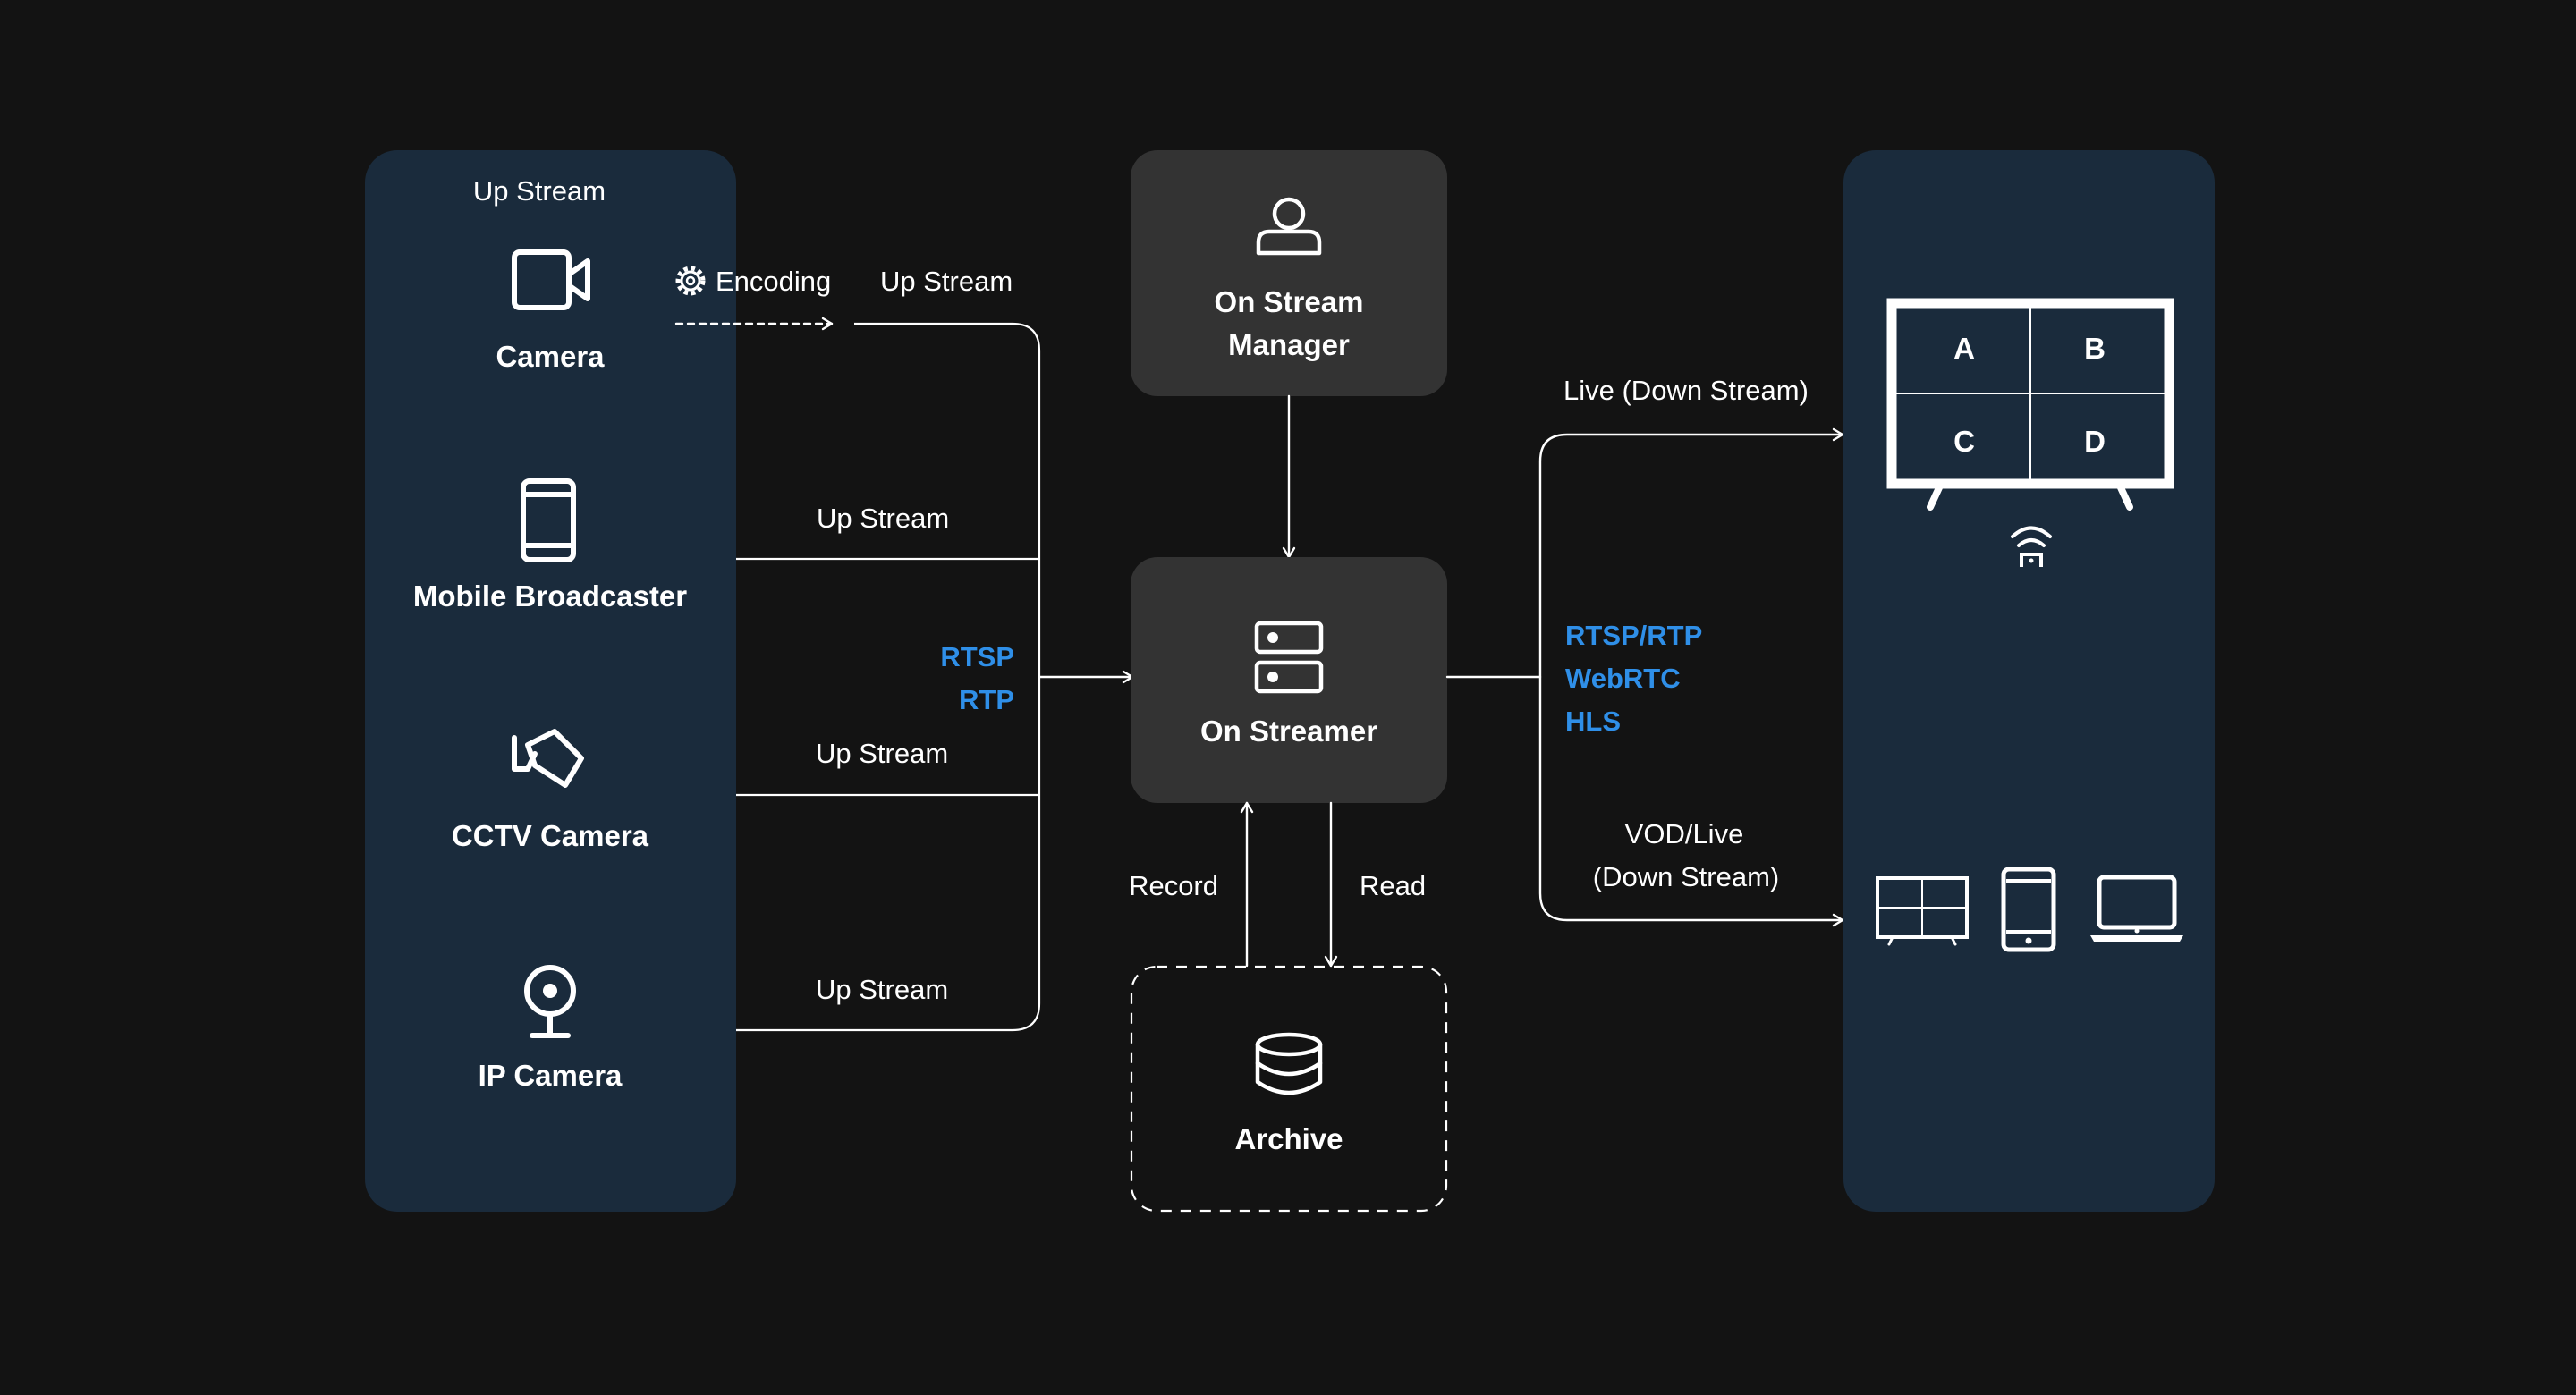 This screenshot has height=1395, width=2576. What do you see at coordinates (1593, 721) in the screenshot?
I see `protocol-hls: HLS` at bounding box center [1593, 721].